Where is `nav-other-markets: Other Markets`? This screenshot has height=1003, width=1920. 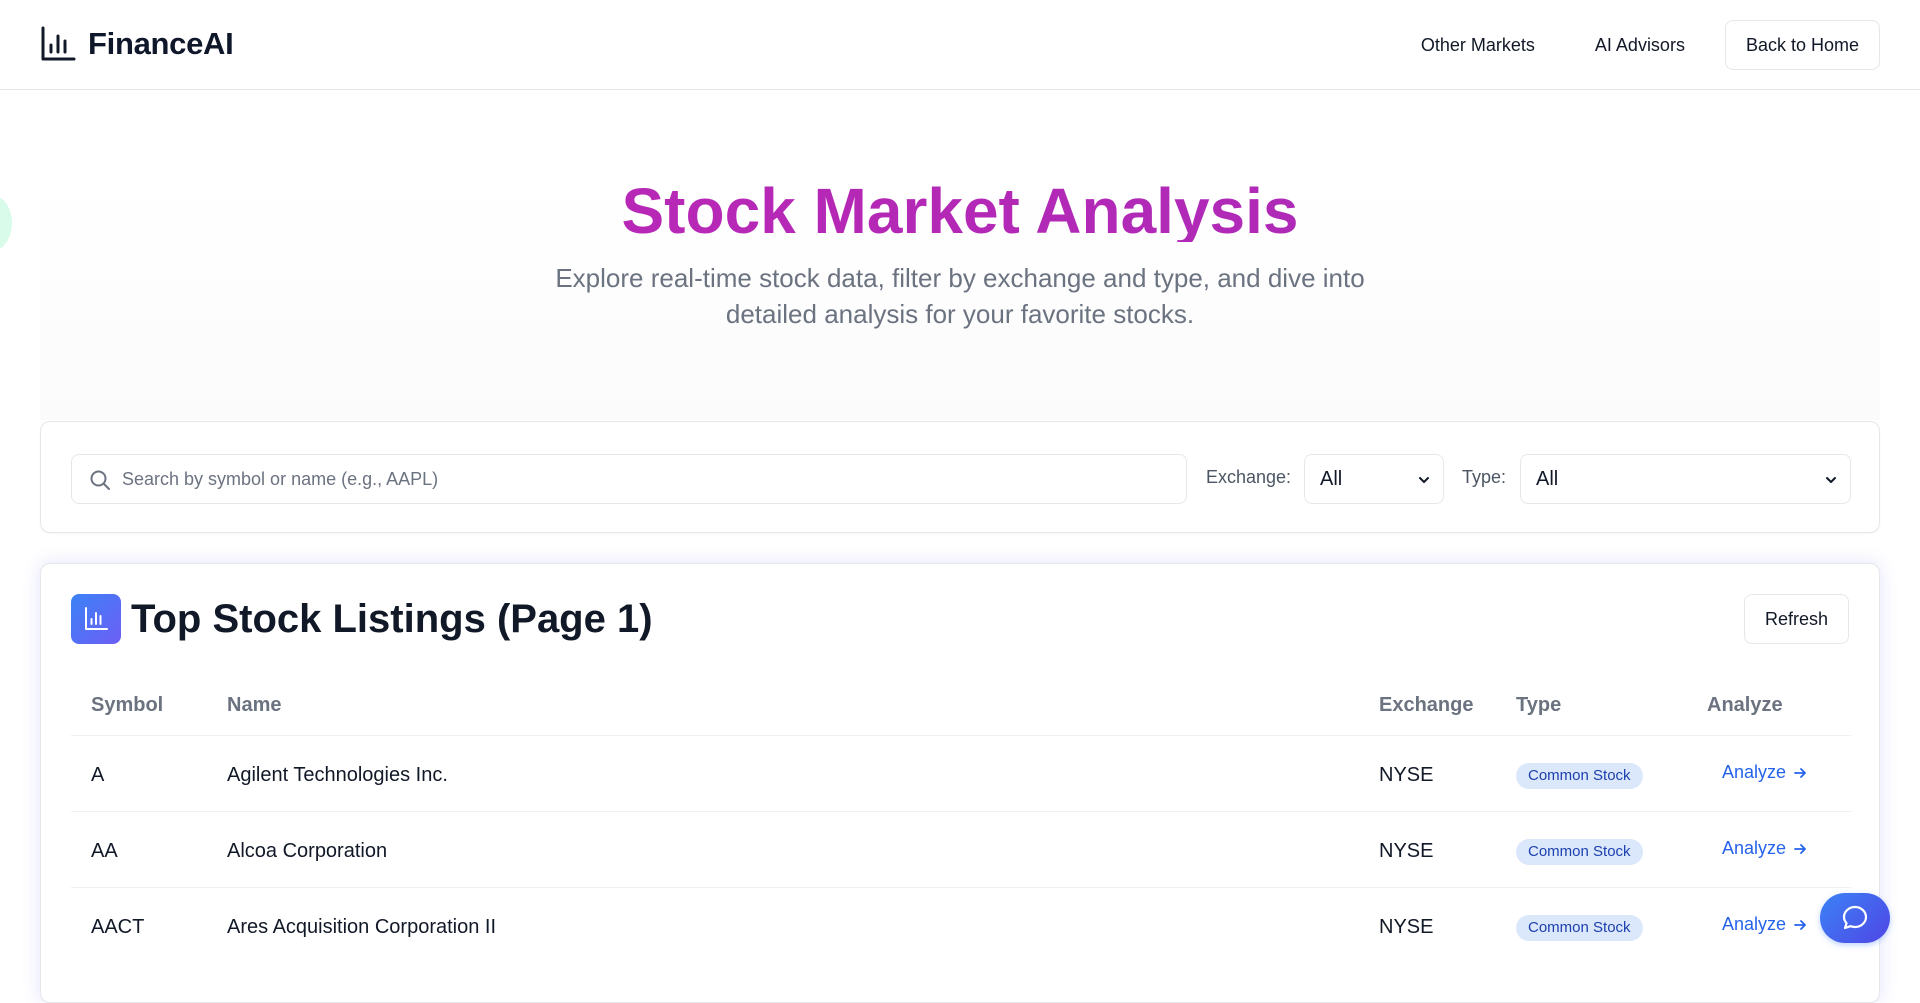 nav-other-markets: Other Markets is located at coordinates (1478, 45).